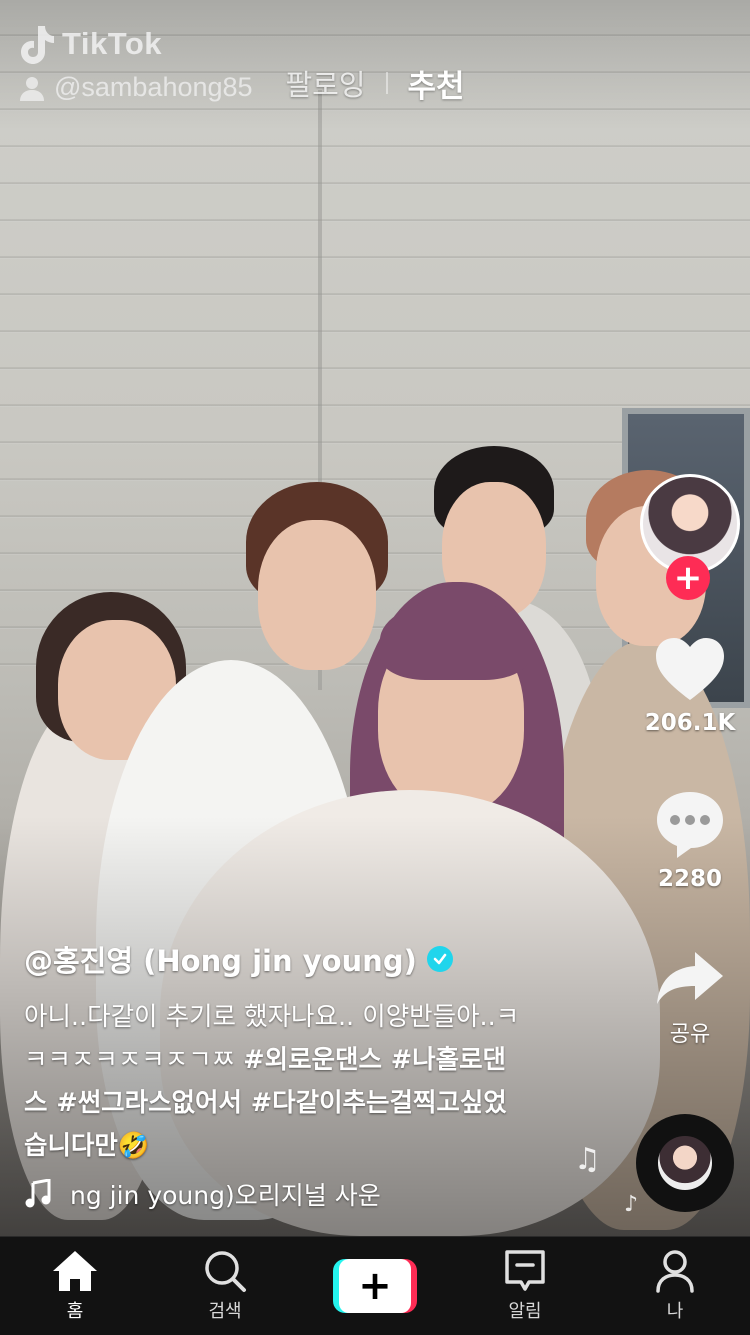 Image resolution: width=750 pixels, height=1335 pixels. Describe the element at coordinates (690, 723) in the screenshot. I see `like-count: 206.1K` at that location.